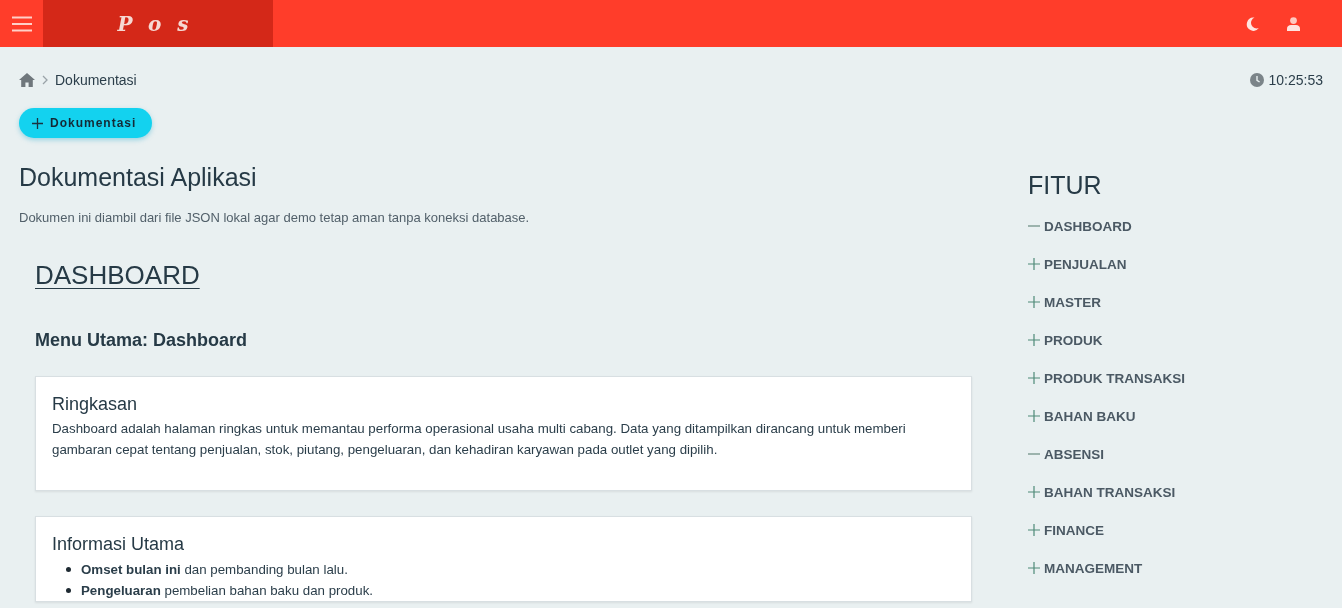 The width and height of the screenshot is (1342, 608). I want to click on list-item-text: Pengeluaran pembelian bahan baku dan produk., so click(227, 590).